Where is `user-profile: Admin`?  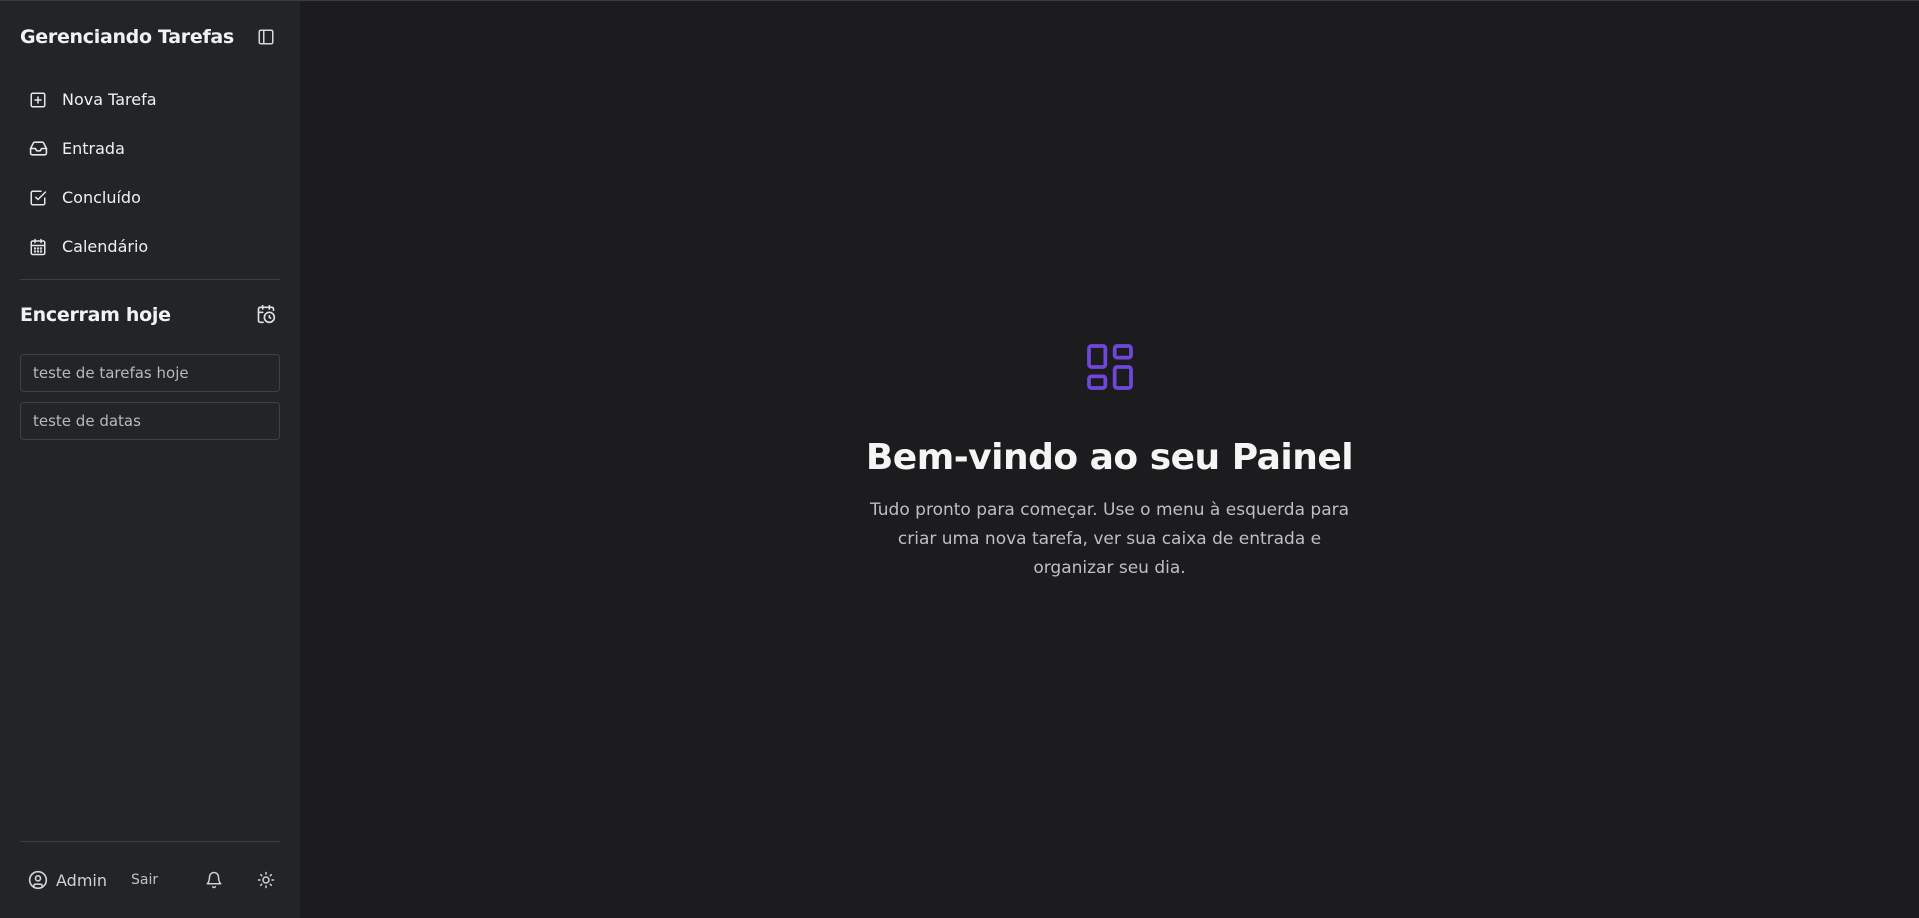 user-profile: Admin is located at coordinates (67, 880).